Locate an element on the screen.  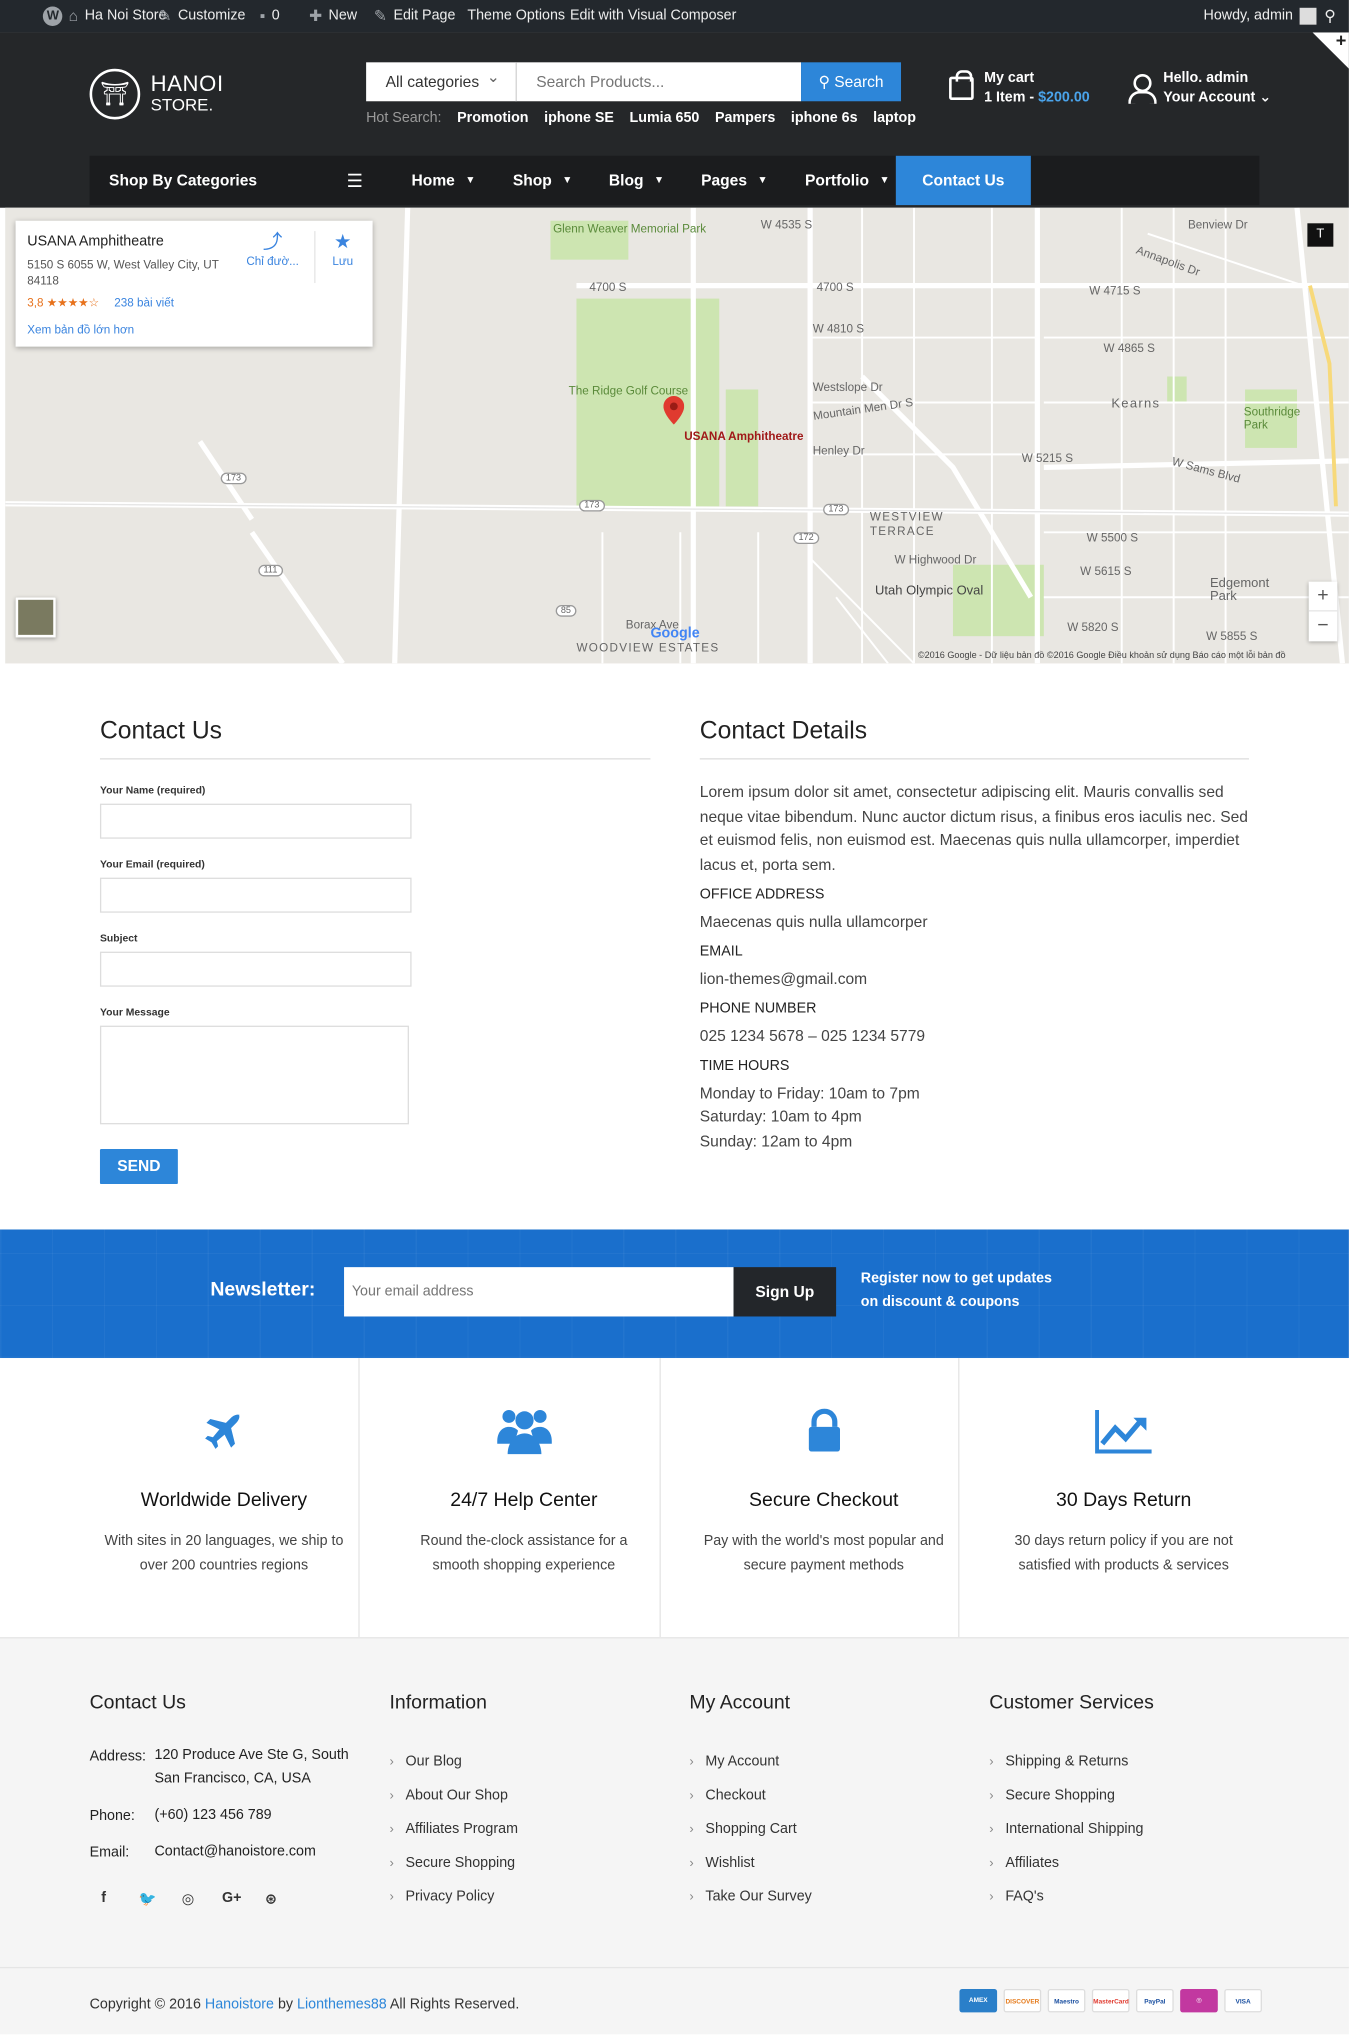
account-hello: Hello. admin is located at coordinates (1206, 78).